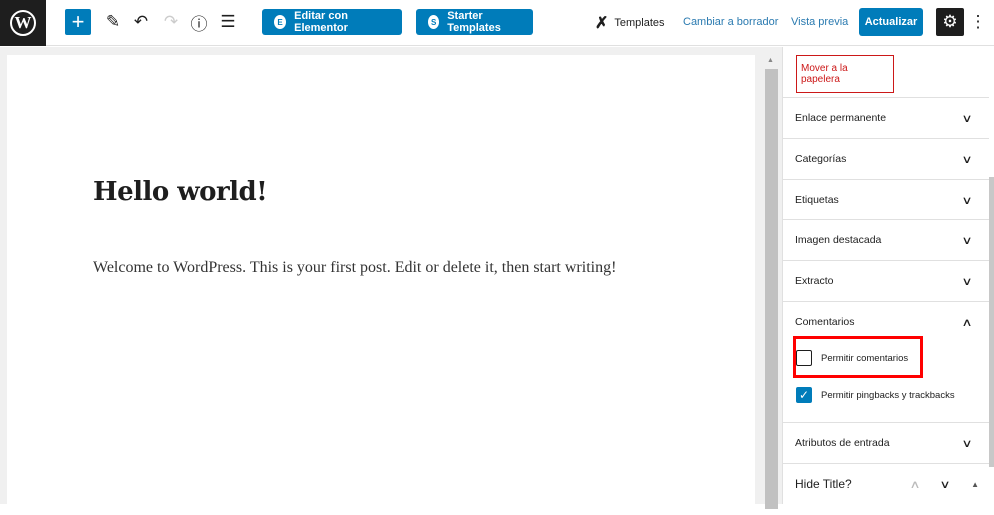 This screenshot has height=515, width=994. What do you see at coordinates (950, 22) in the screenshot?
I see `settings-gear-icon: ⚙` at bounding box center [950, 22].